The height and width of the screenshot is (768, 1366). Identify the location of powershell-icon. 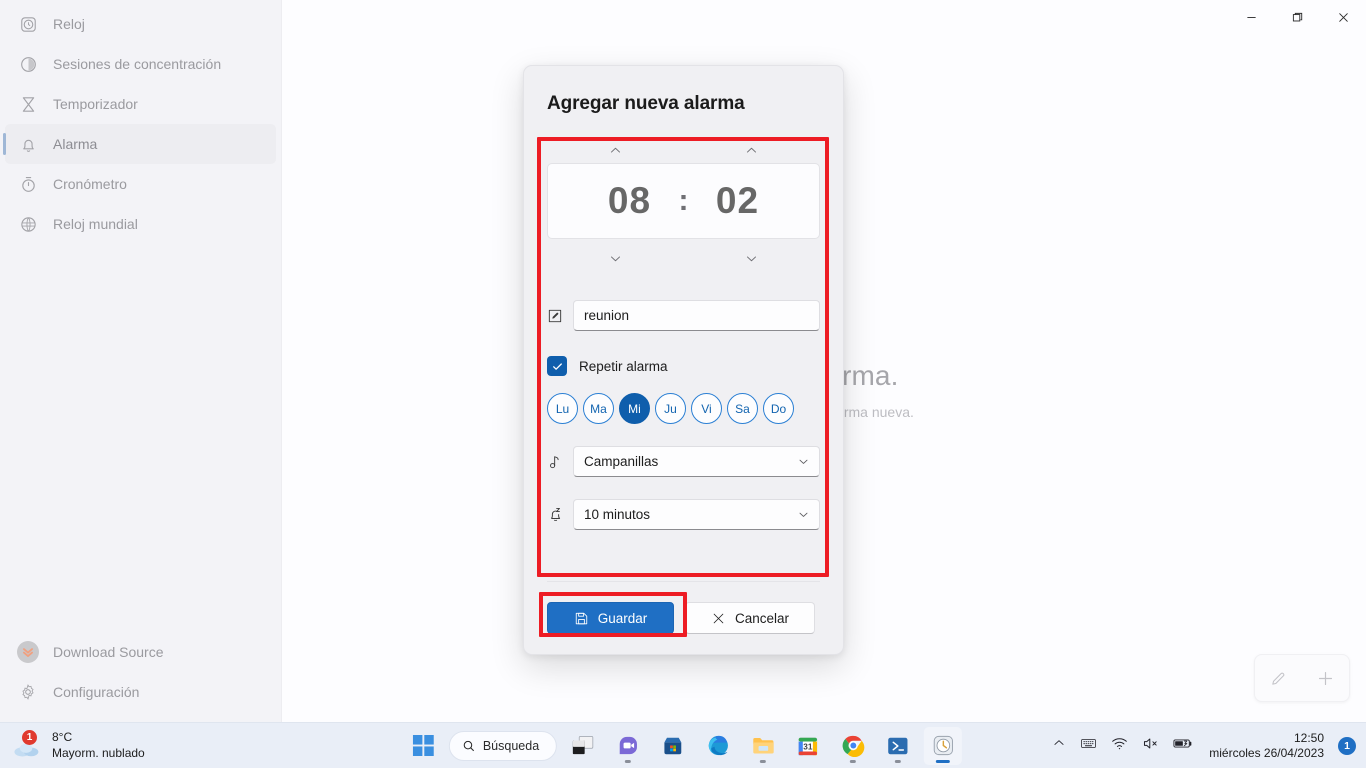
(898, 745).